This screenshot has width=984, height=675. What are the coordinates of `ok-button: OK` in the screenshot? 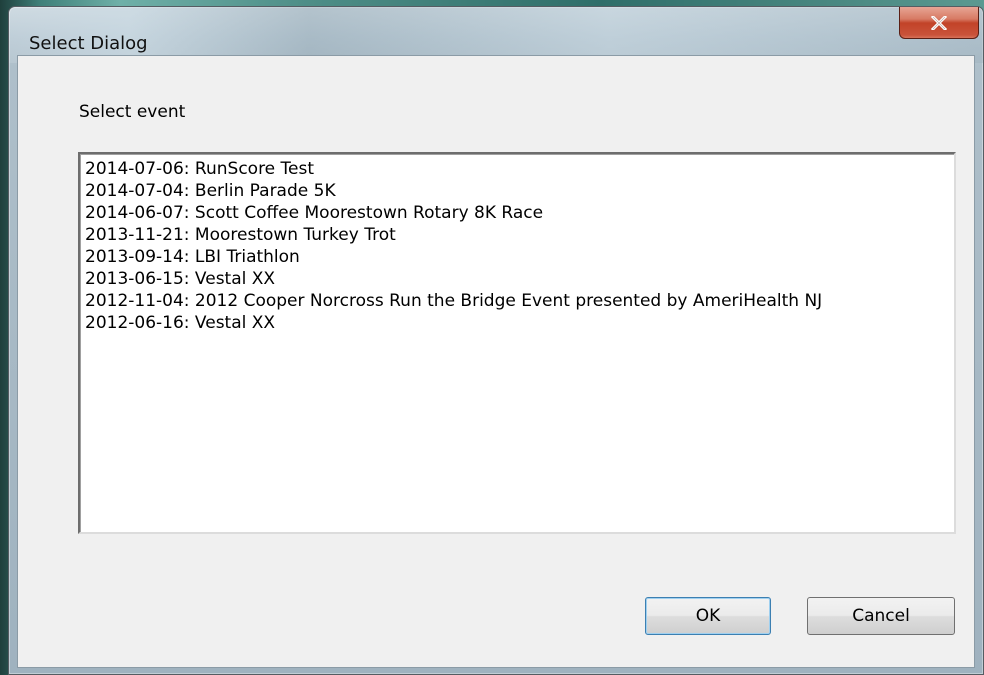 It's located at (708, 616).